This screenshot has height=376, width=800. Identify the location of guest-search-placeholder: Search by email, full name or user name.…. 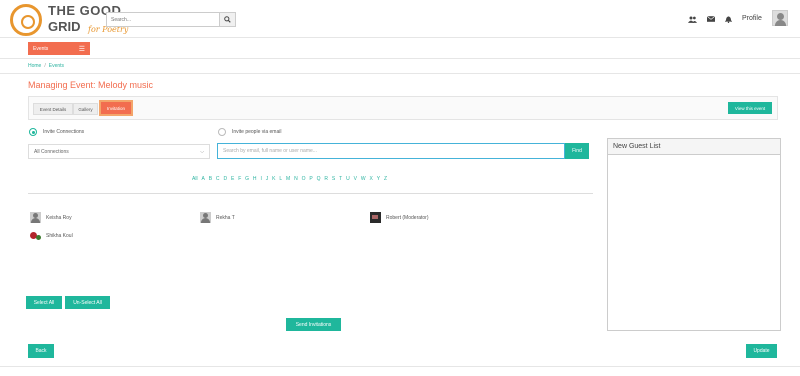
(270, 151).